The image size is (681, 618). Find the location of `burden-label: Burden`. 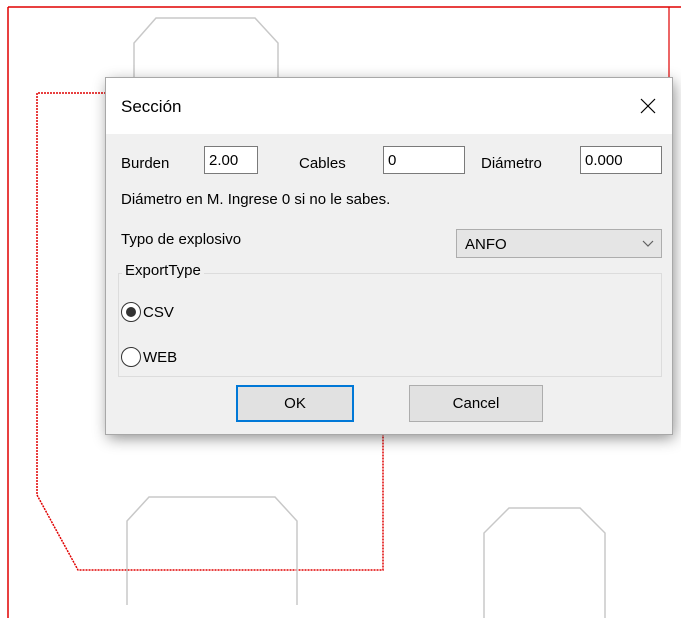

burden-label: Burden is located at coordinates (145, 163).